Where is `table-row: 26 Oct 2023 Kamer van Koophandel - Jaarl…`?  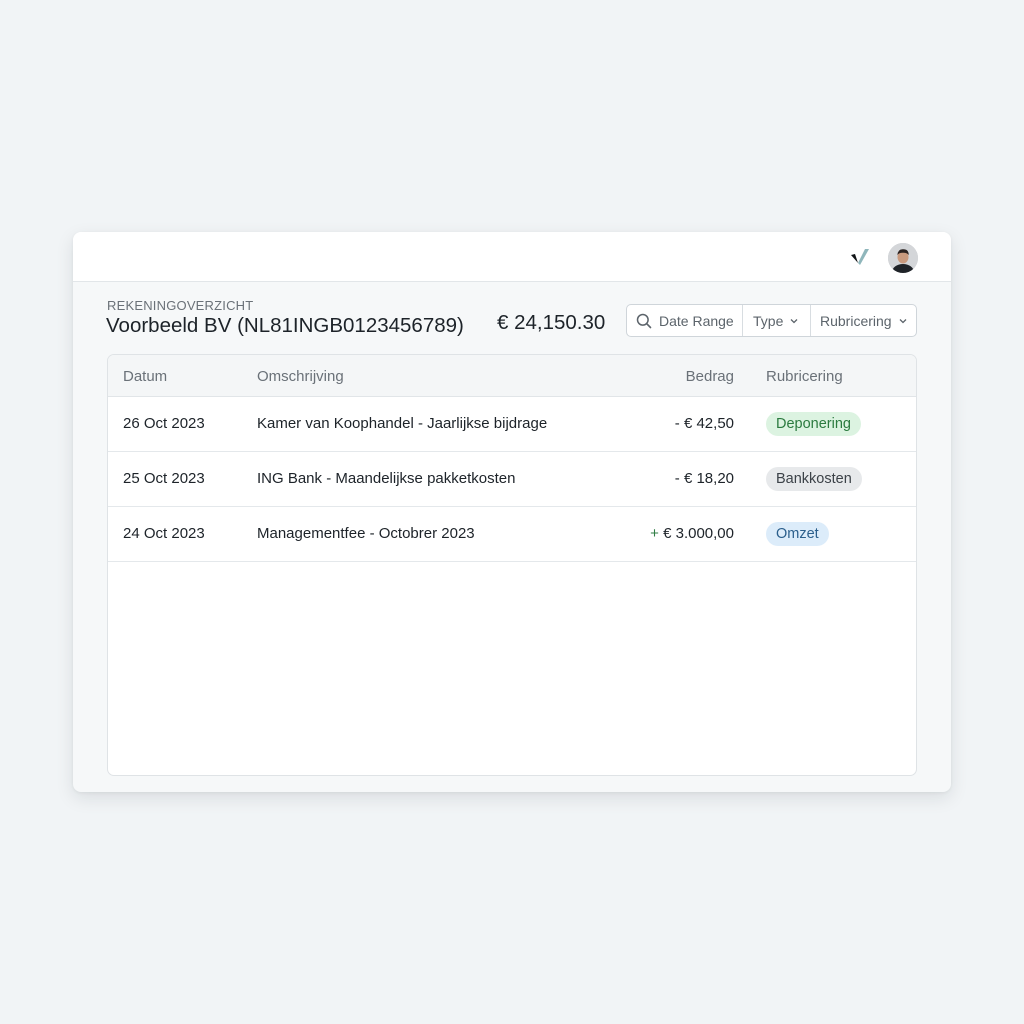
table-row: 26 Oct 2023 Kamer van Koophandel - Jaarl… is located at coordinates (512, 424).